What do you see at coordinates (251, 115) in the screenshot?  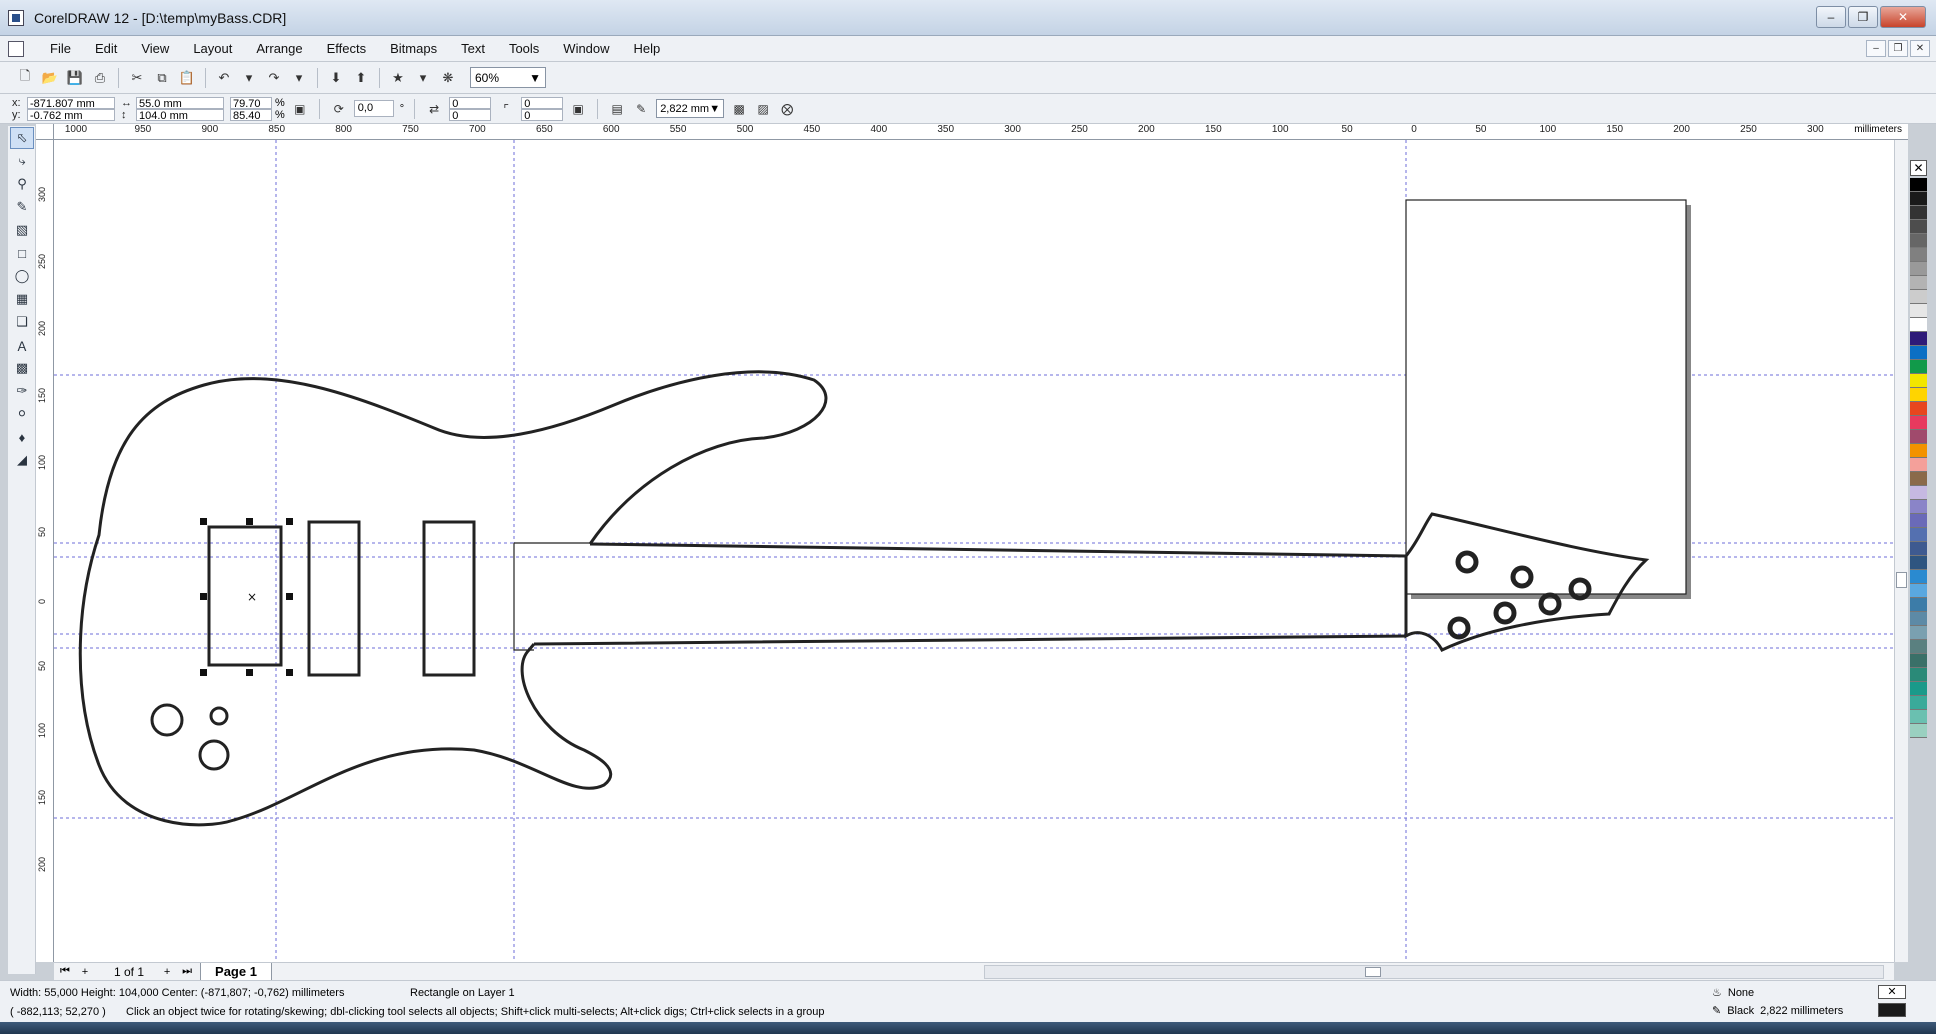 I see `scale-y-input: 85.40` at bounding box center [251, 115].